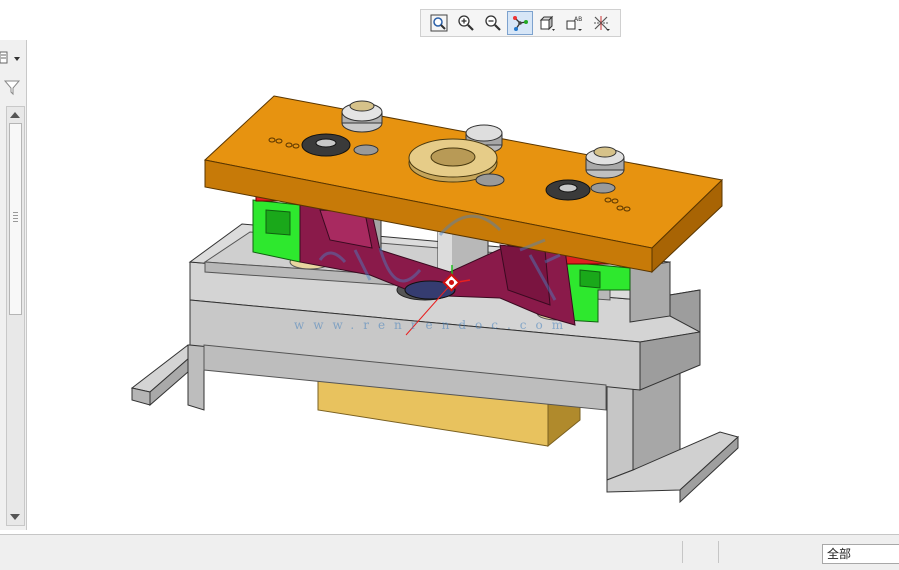 Image resolution: width=899 pixels, height=570 pixels. I want to click on zoom-in-button, so click(466, 23).